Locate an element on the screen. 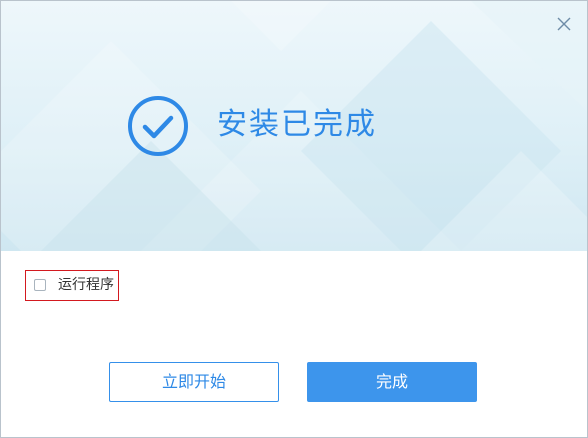 The image size is (588, 438). close-icon is located at coordinates (564, 24).